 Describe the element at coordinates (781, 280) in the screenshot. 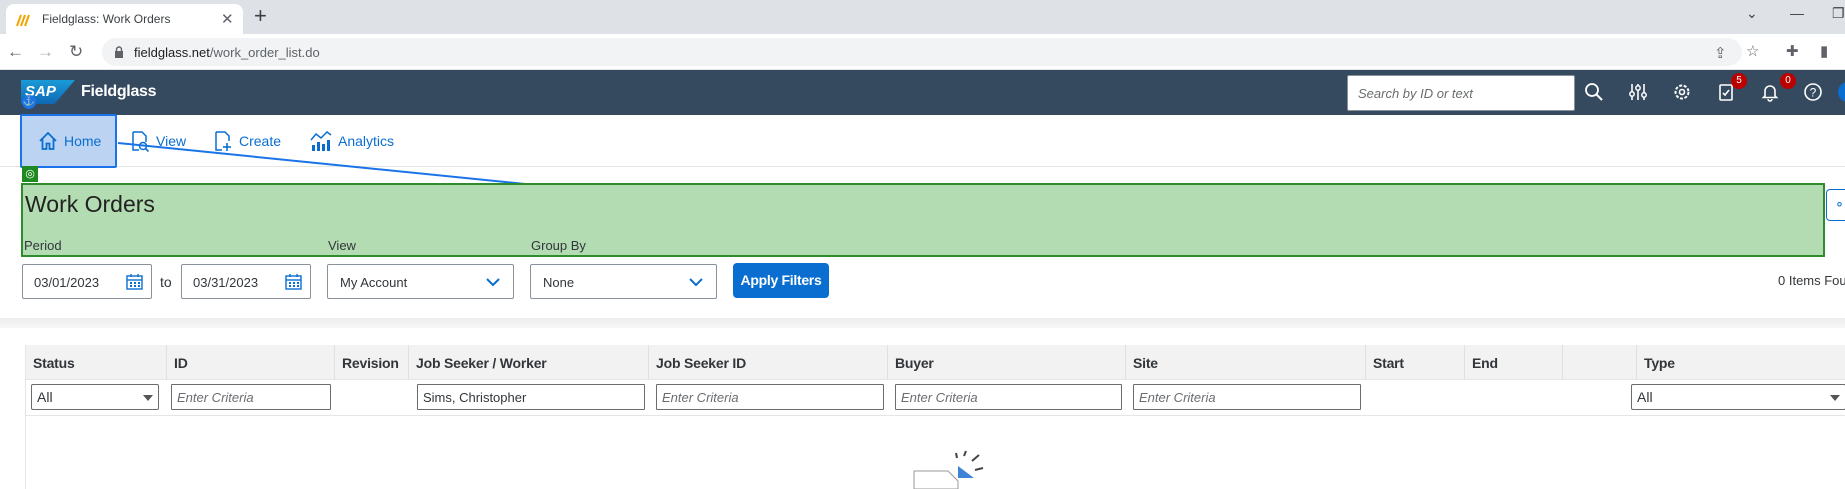

I see `apply-filters-button: Apply Filters` at that location.